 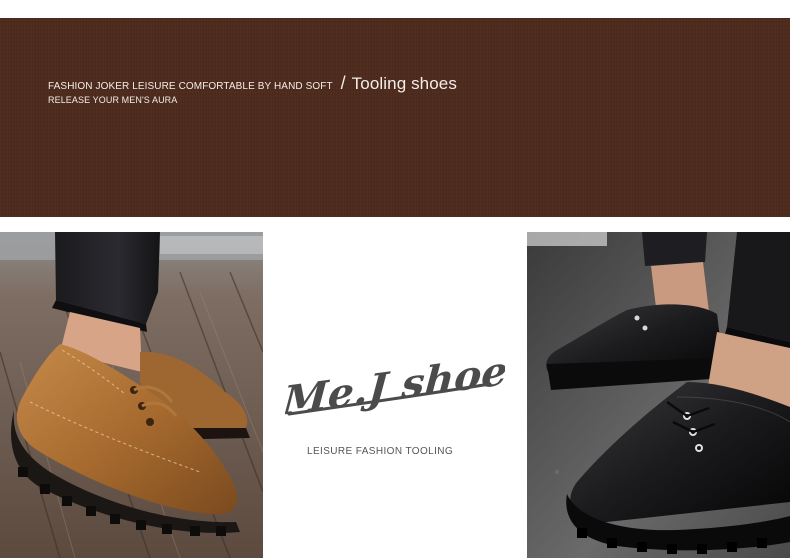 I want to click on banner-tagline: RELEASE YOUR MEN'S AURA, so click(x=113, y=100).